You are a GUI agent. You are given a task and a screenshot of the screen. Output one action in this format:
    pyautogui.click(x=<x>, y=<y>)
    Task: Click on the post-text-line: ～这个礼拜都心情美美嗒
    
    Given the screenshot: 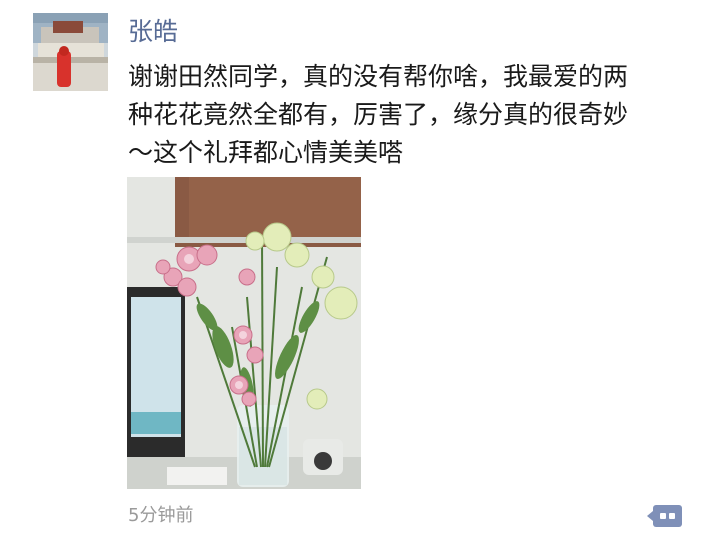 What is the action you would take?
    pyautogui.click(x=266, y=152)
    